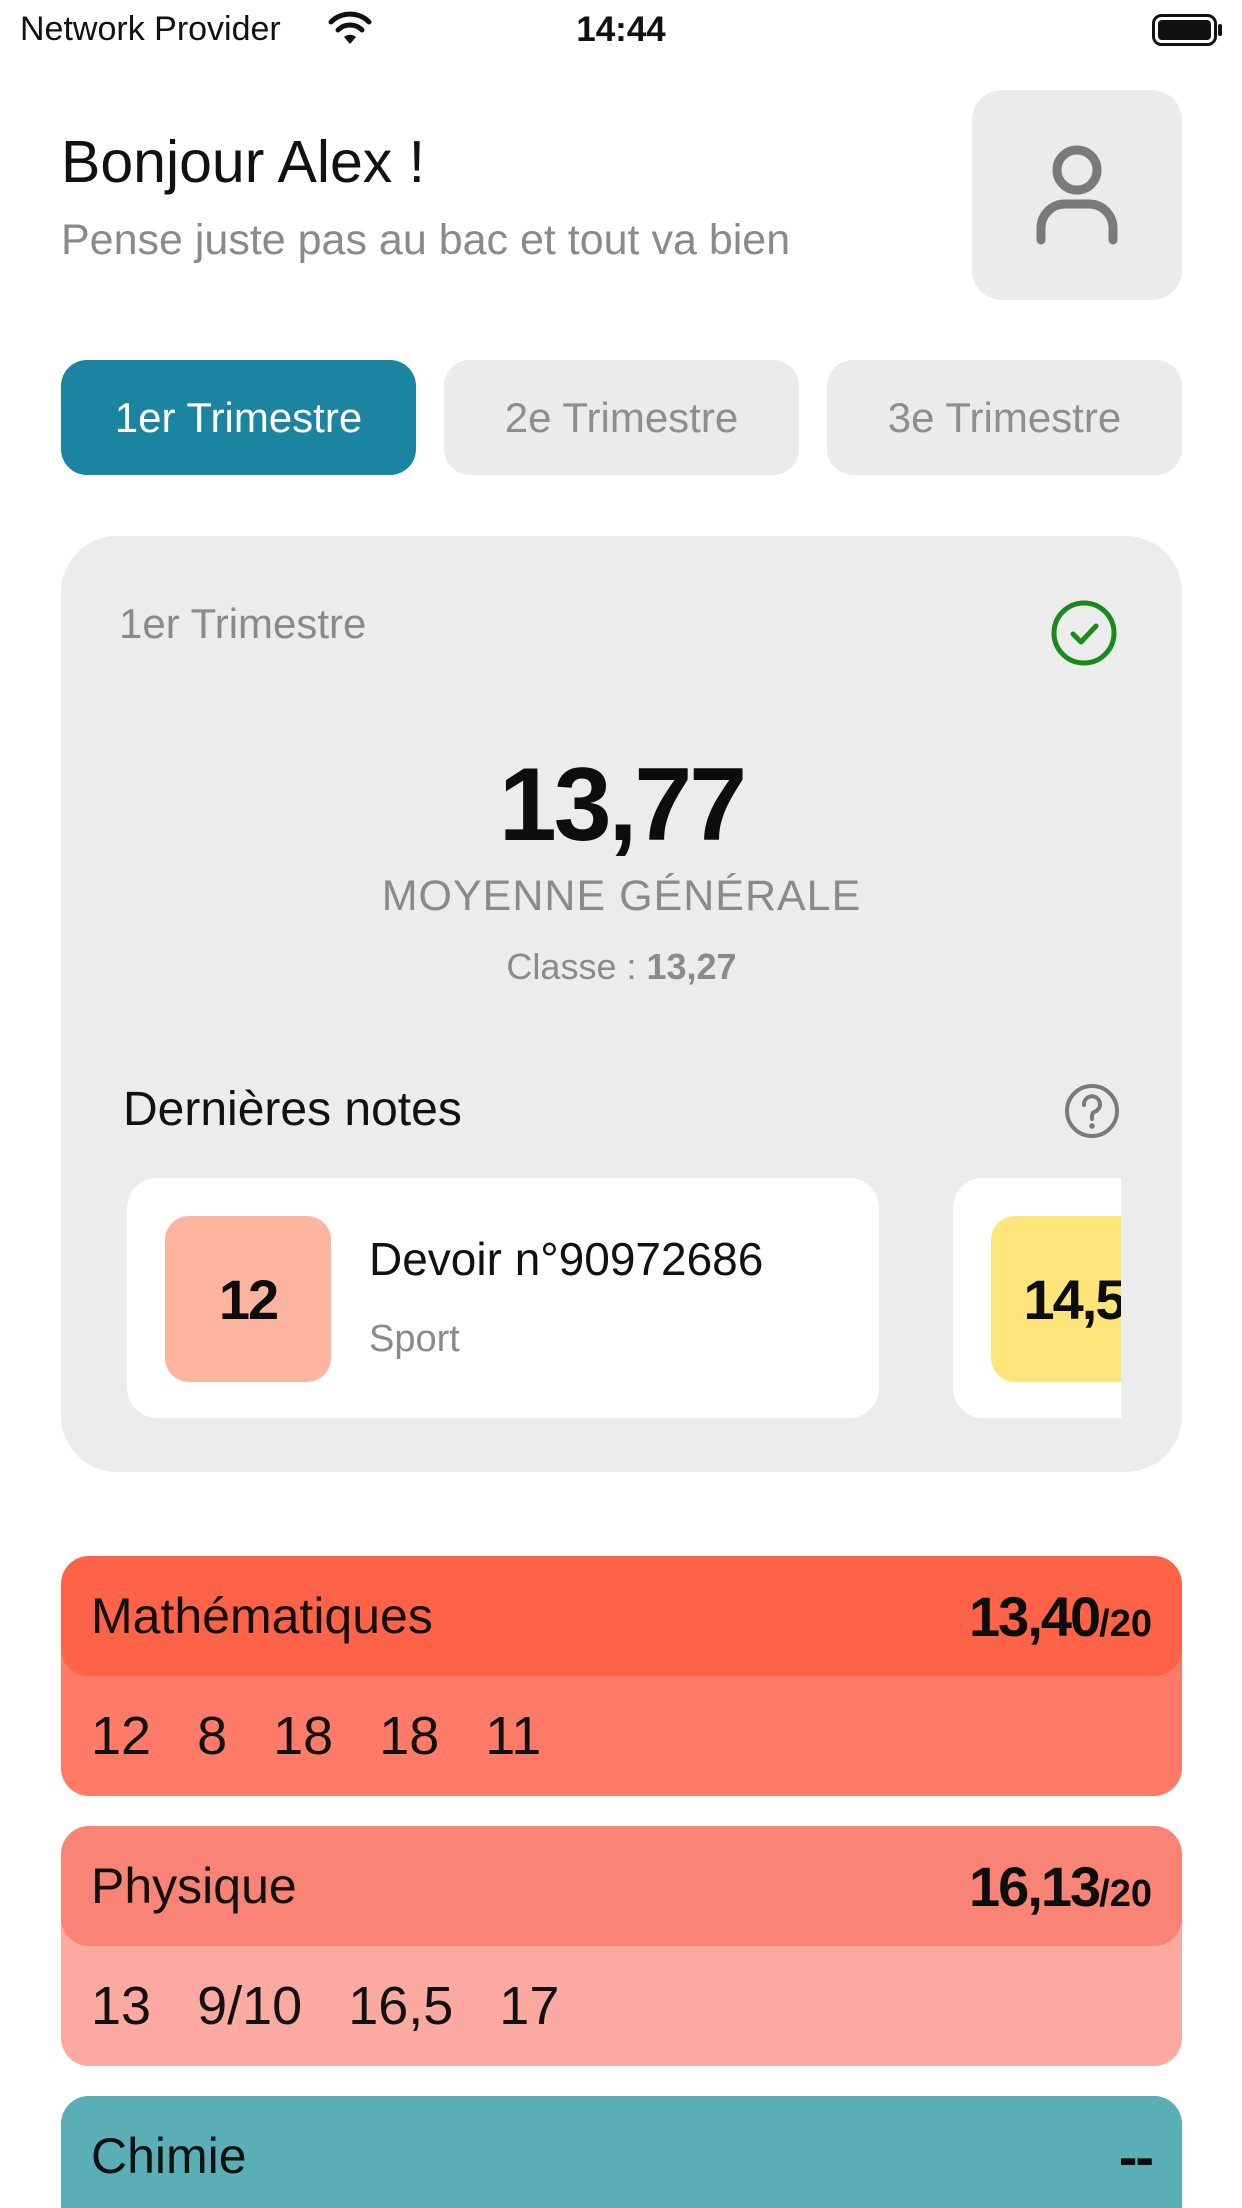  I want to click on user-icon, so click(1077, 195).